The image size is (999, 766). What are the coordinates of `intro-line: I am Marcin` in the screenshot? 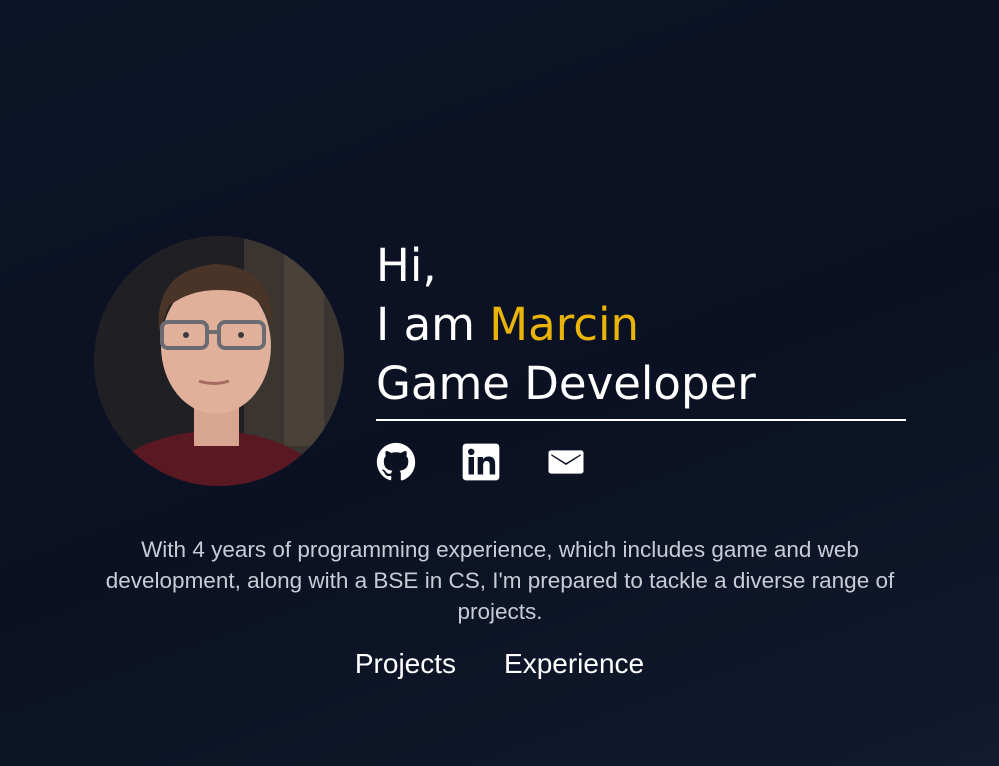 It's located at (641, 324).